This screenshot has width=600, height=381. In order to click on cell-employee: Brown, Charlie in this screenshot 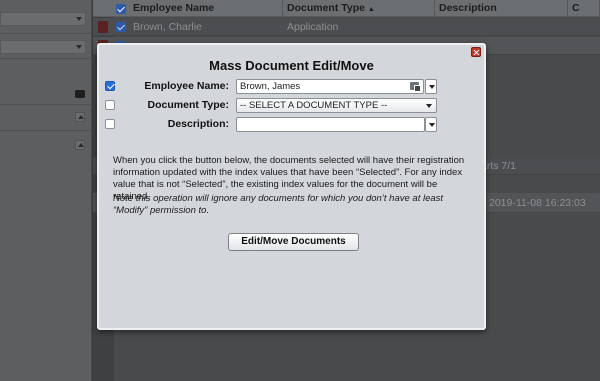, I will do `click(167, 27)`.